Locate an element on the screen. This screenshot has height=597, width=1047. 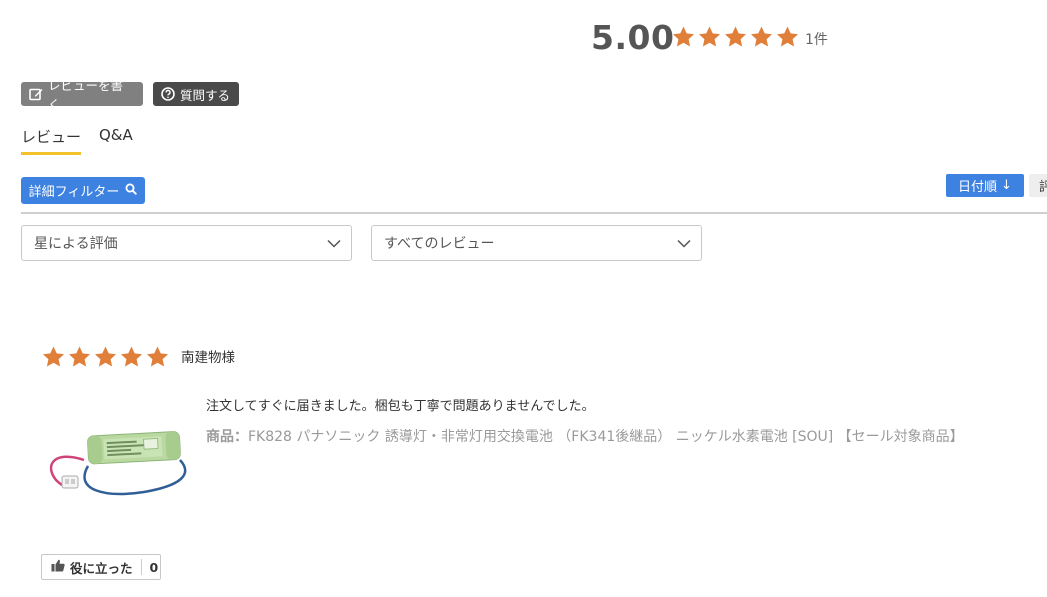
review-text: 注文してすぐに届きました。梱包も丁寧で問題ありませんでした。 is located at coordinates (400, 406).